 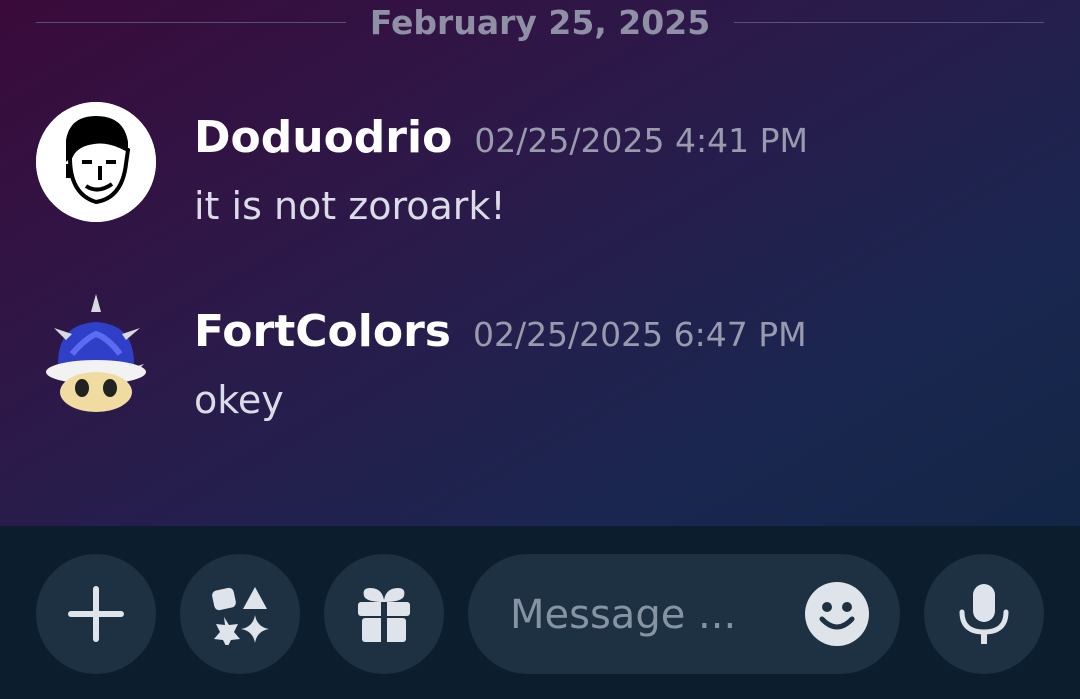 What do you see at coordinates (96, 354) in the screenshot?
I see `blue-spiny-shell-avatar` at bounding box center [96, 354].